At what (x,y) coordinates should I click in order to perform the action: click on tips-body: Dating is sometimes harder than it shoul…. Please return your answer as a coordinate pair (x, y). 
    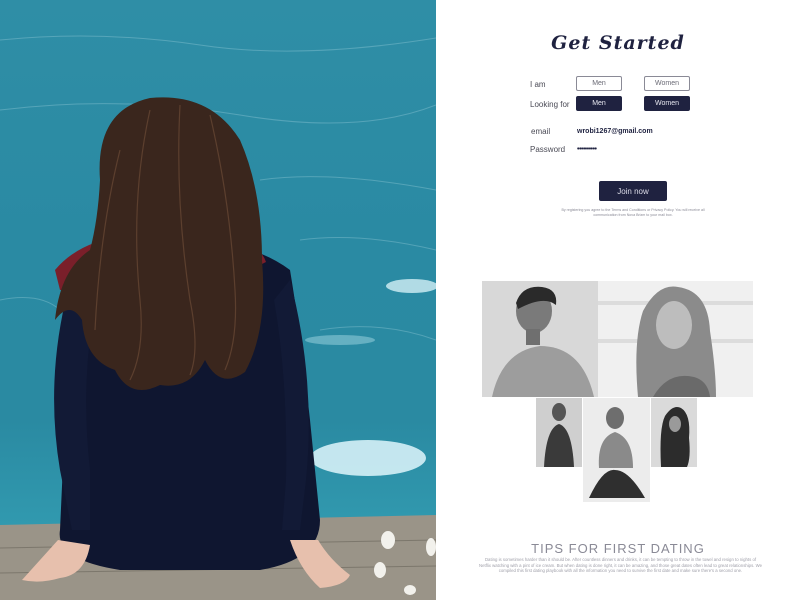
    Looking at the image, I should click on (620, 565).